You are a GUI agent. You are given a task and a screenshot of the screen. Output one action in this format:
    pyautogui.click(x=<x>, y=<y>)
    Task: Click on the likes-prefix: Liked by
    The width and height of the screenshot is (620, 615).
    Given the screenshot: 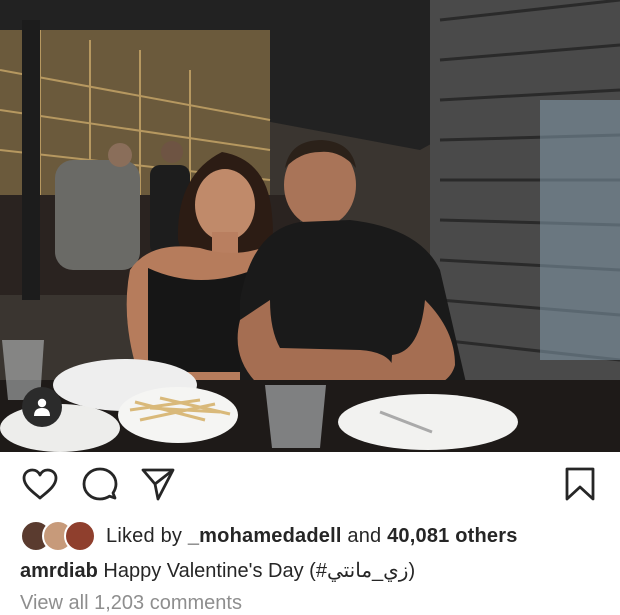 What is the action you would take?
    pyautogui.click(x=147, y=535)
    